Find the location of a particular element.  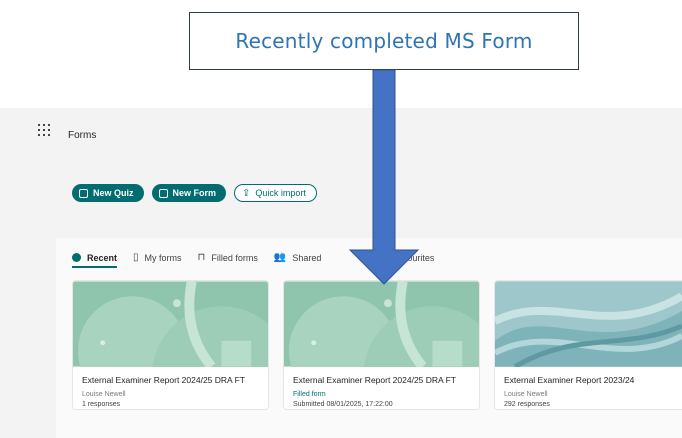

annotation-arrow is located at coordinates (384, 177).